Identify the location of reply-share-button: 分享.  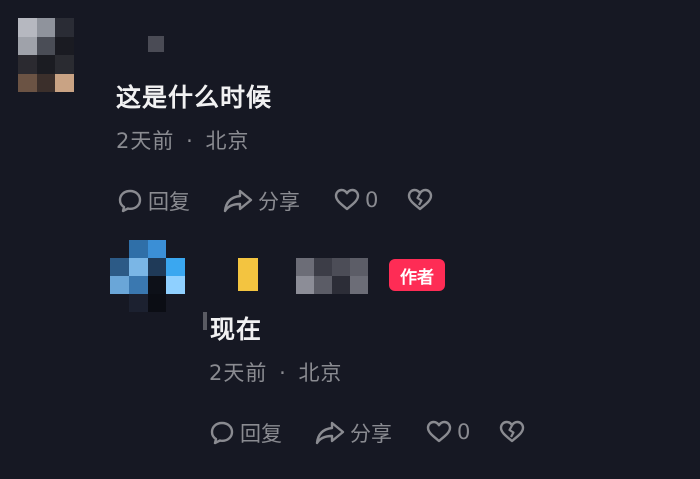
(353, 433).